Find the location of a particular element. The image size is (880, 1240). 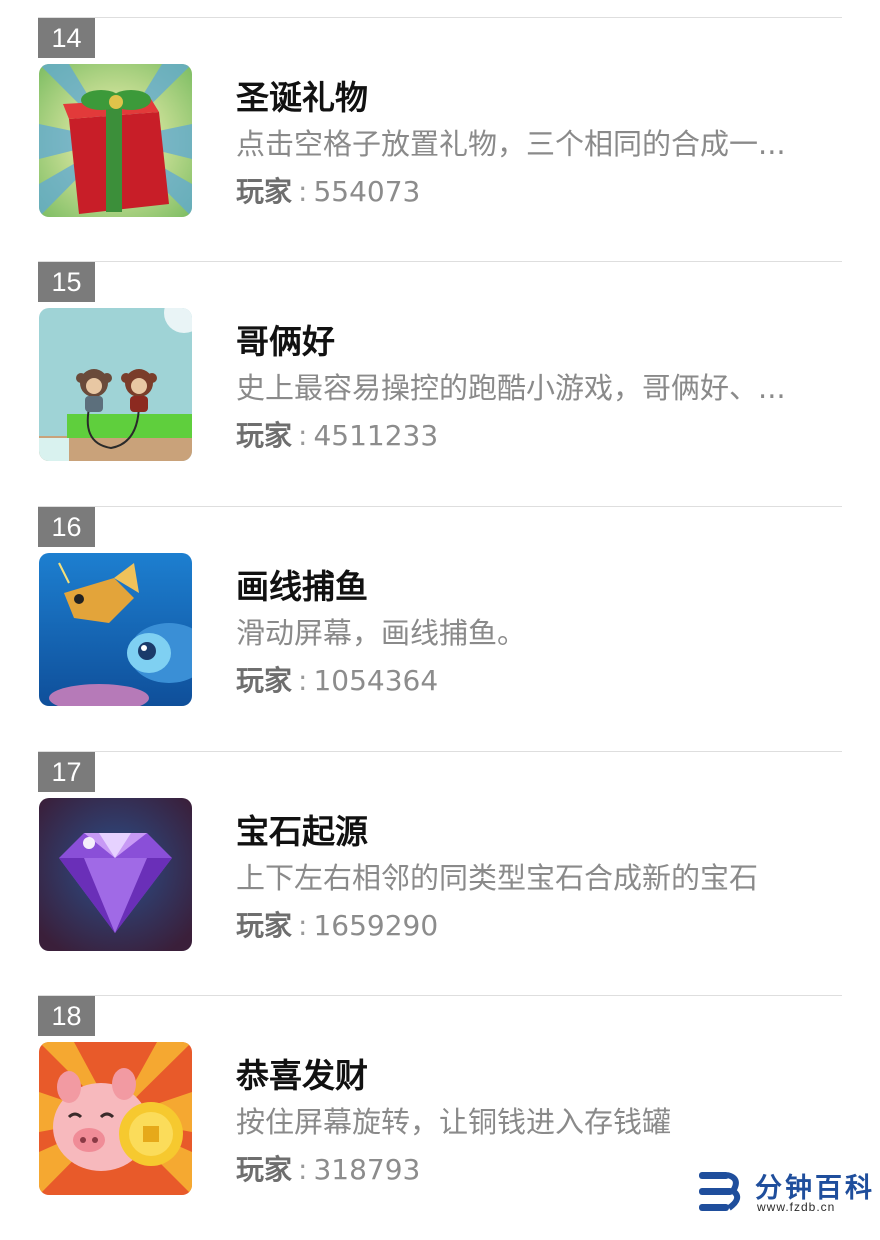

rank-badge: 14 is located at coordinates (66, 38).